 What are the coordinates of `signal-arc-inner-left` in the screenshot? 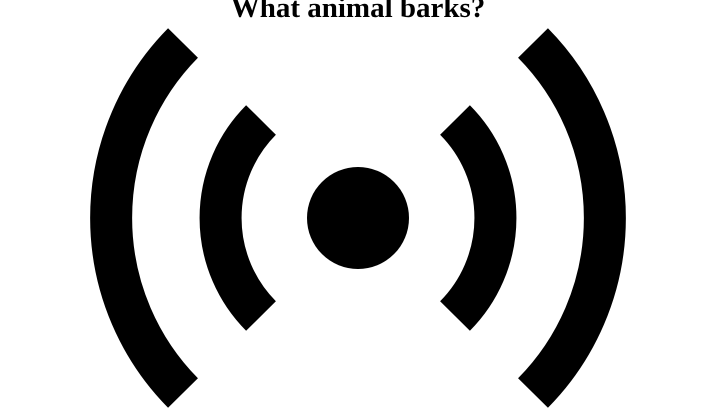 It's located at (238, 218).